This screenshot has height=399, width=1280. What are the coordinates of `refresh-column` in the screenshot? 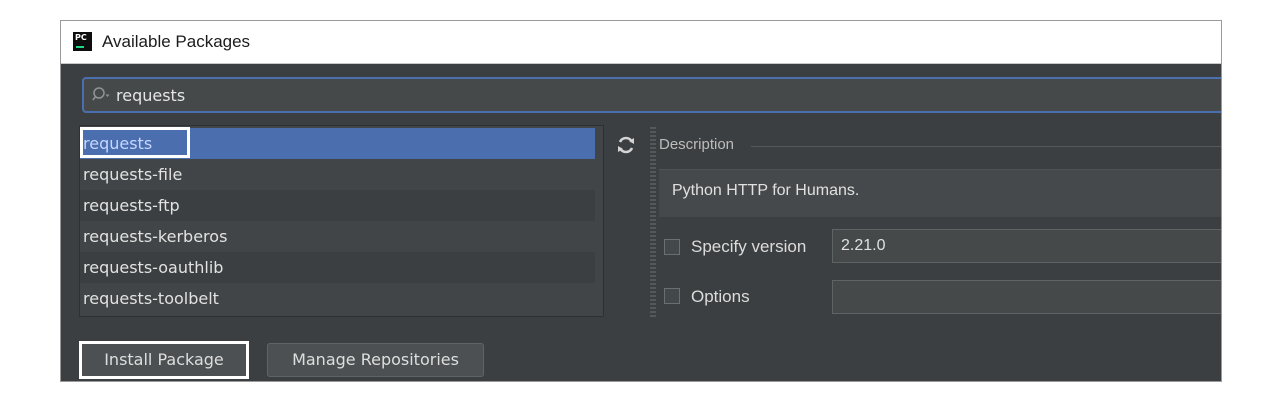 It's located at (626, 221).